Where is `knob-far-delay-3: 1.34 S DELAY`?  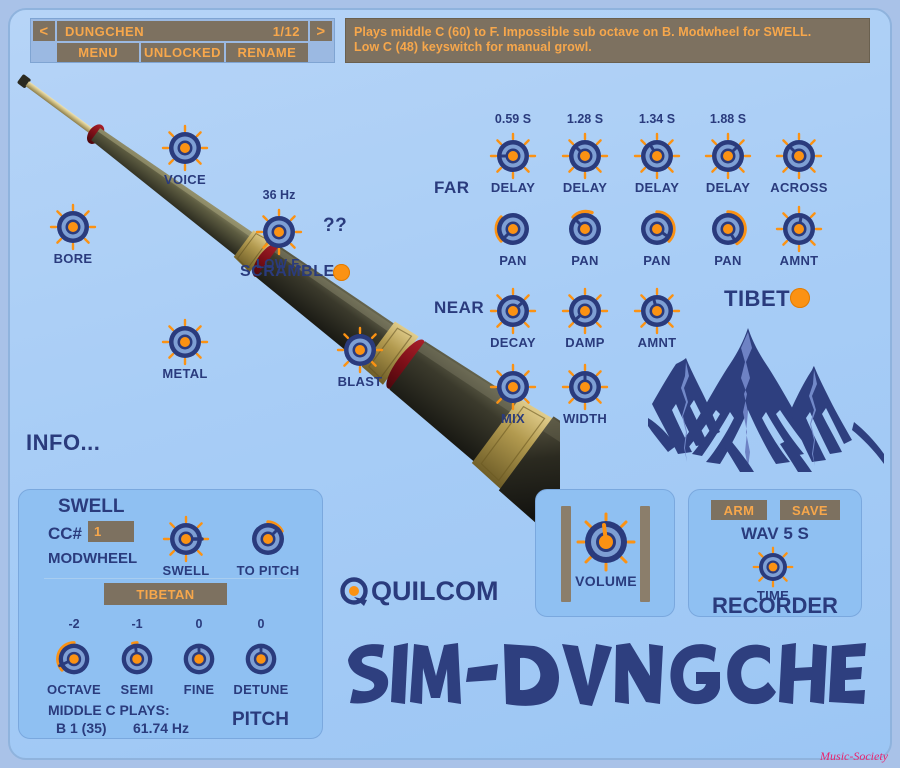 knob-far-delay-3: 1.34 S DELAY is located at coordinates (657, 153).